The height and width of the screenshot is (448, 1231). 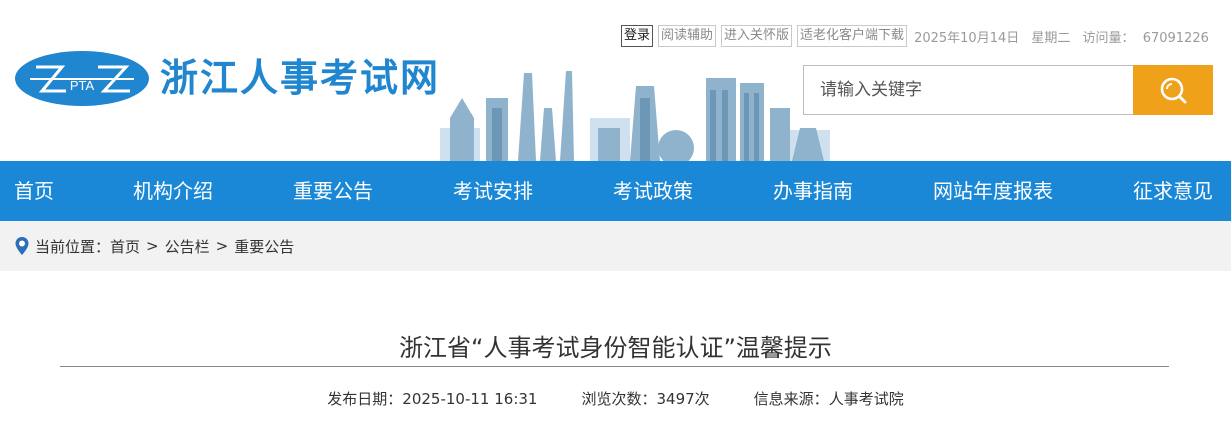 What do you see at coordinates (757, 36) in the screenshot?
I see `care-mode-link: 进入关怀版` at bounding box center [757, 36].